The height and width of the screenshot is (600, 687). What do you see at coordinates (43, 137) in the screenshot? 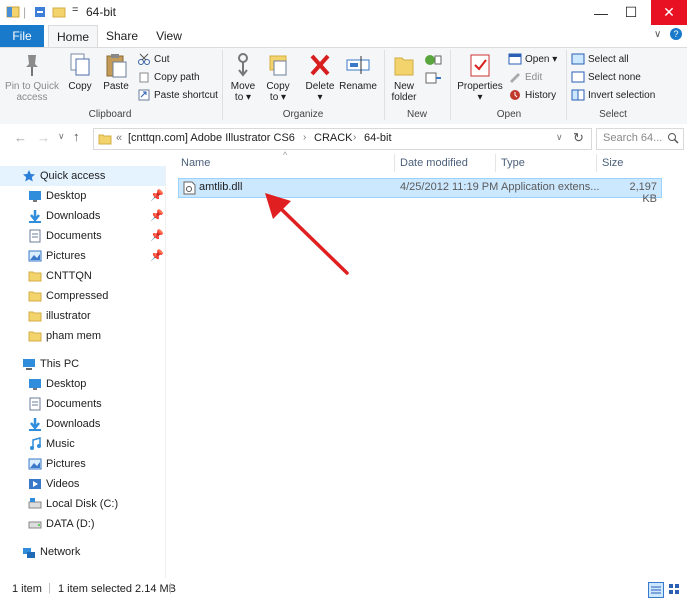
I see `forward-arrow-icon: →` at bounding box center [43, 137].